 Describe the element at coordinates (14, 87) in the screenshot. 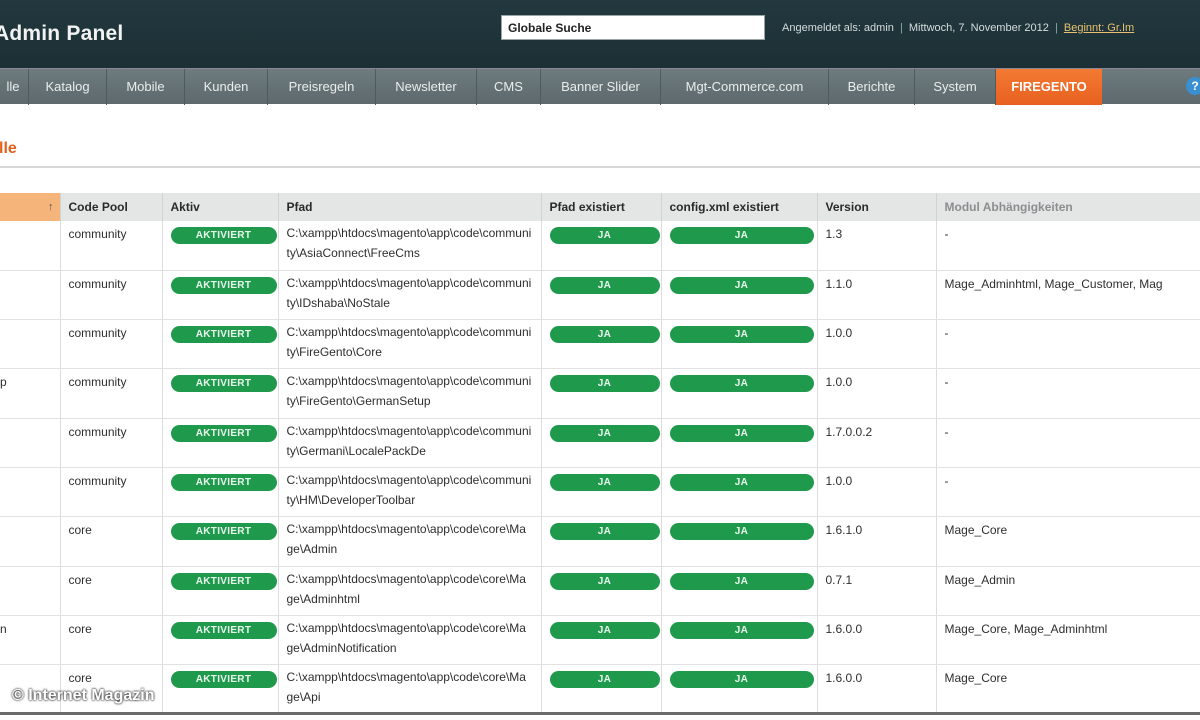

I see `nav-item-partial: lle` at that location.